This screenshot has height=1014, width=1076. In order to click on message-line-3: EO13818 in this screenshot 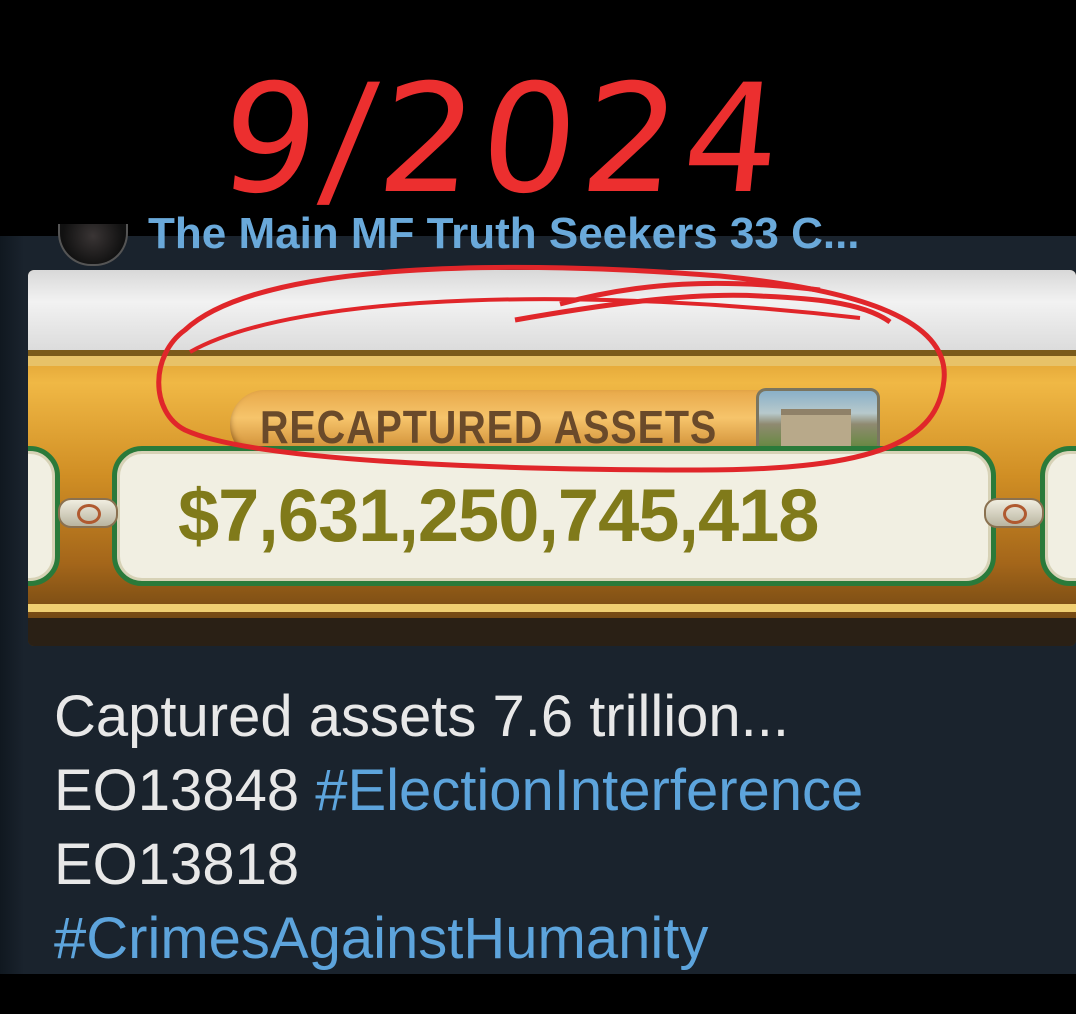, I will do `click(177, 864)`.